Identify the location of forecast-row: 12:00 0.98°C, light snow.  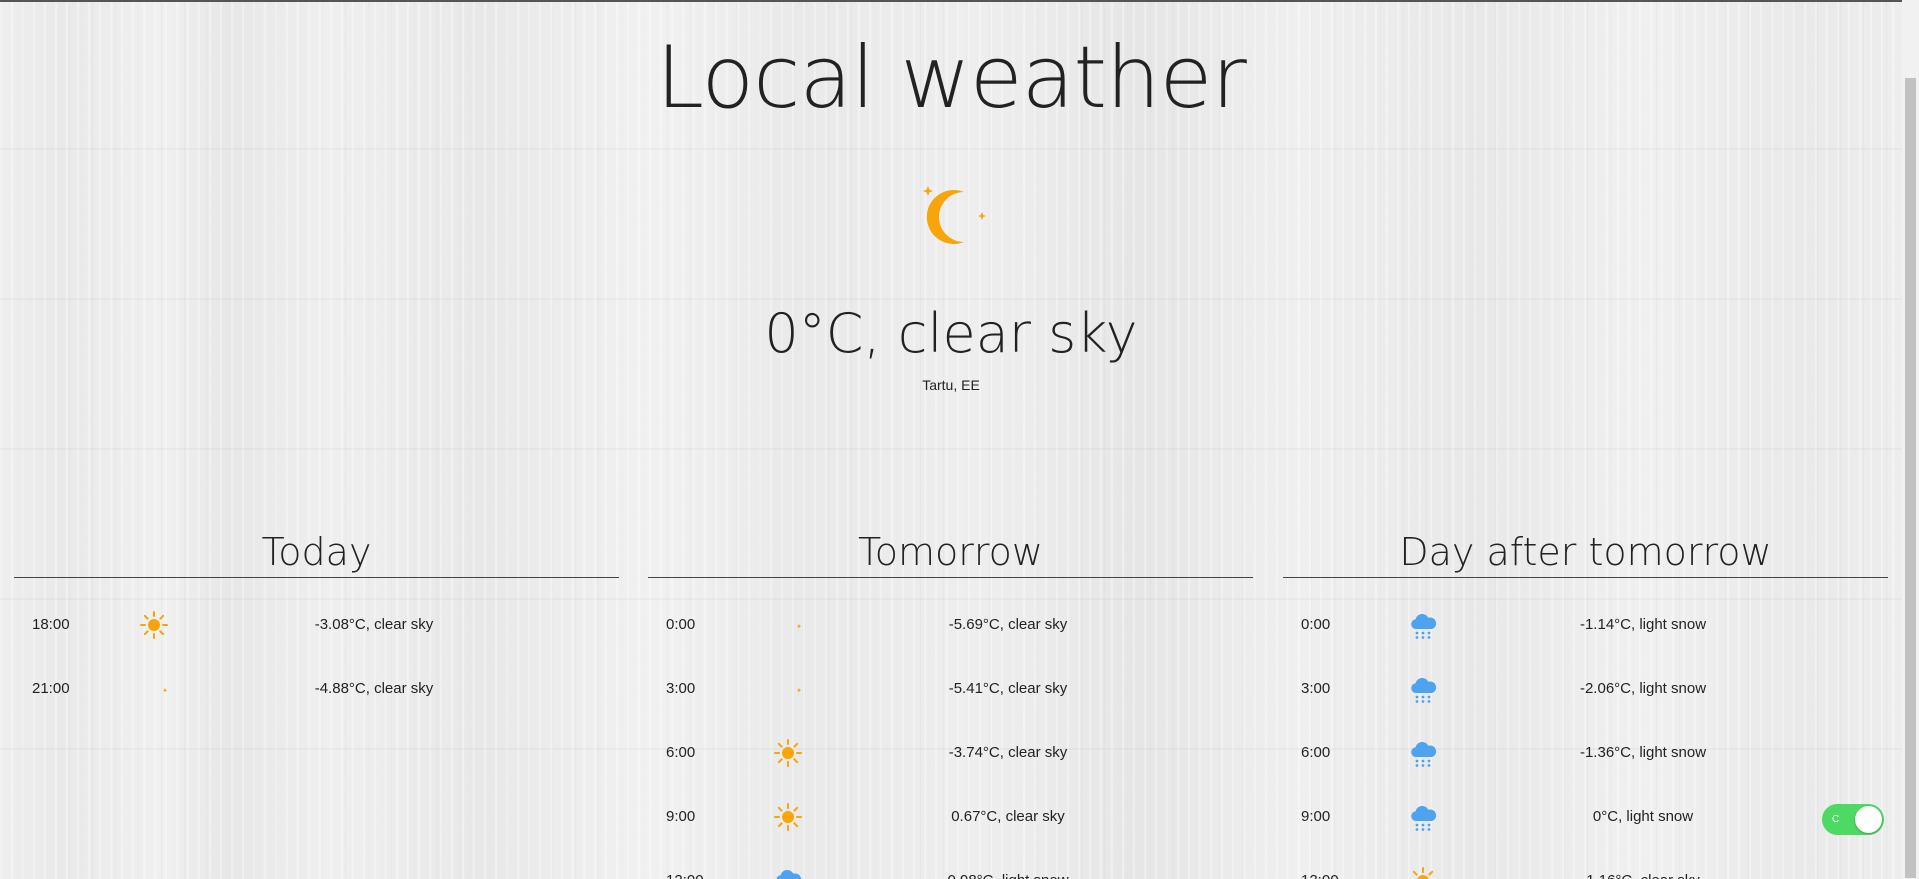
(950, 864).